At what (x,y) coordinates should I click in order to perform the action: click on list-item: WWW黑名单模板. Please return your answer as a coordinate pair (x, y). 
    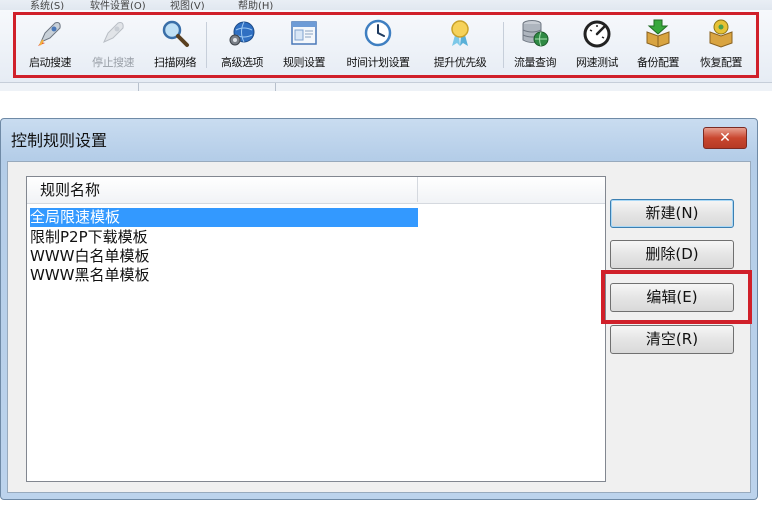
    Looking at the image, I should click on (224, 275).